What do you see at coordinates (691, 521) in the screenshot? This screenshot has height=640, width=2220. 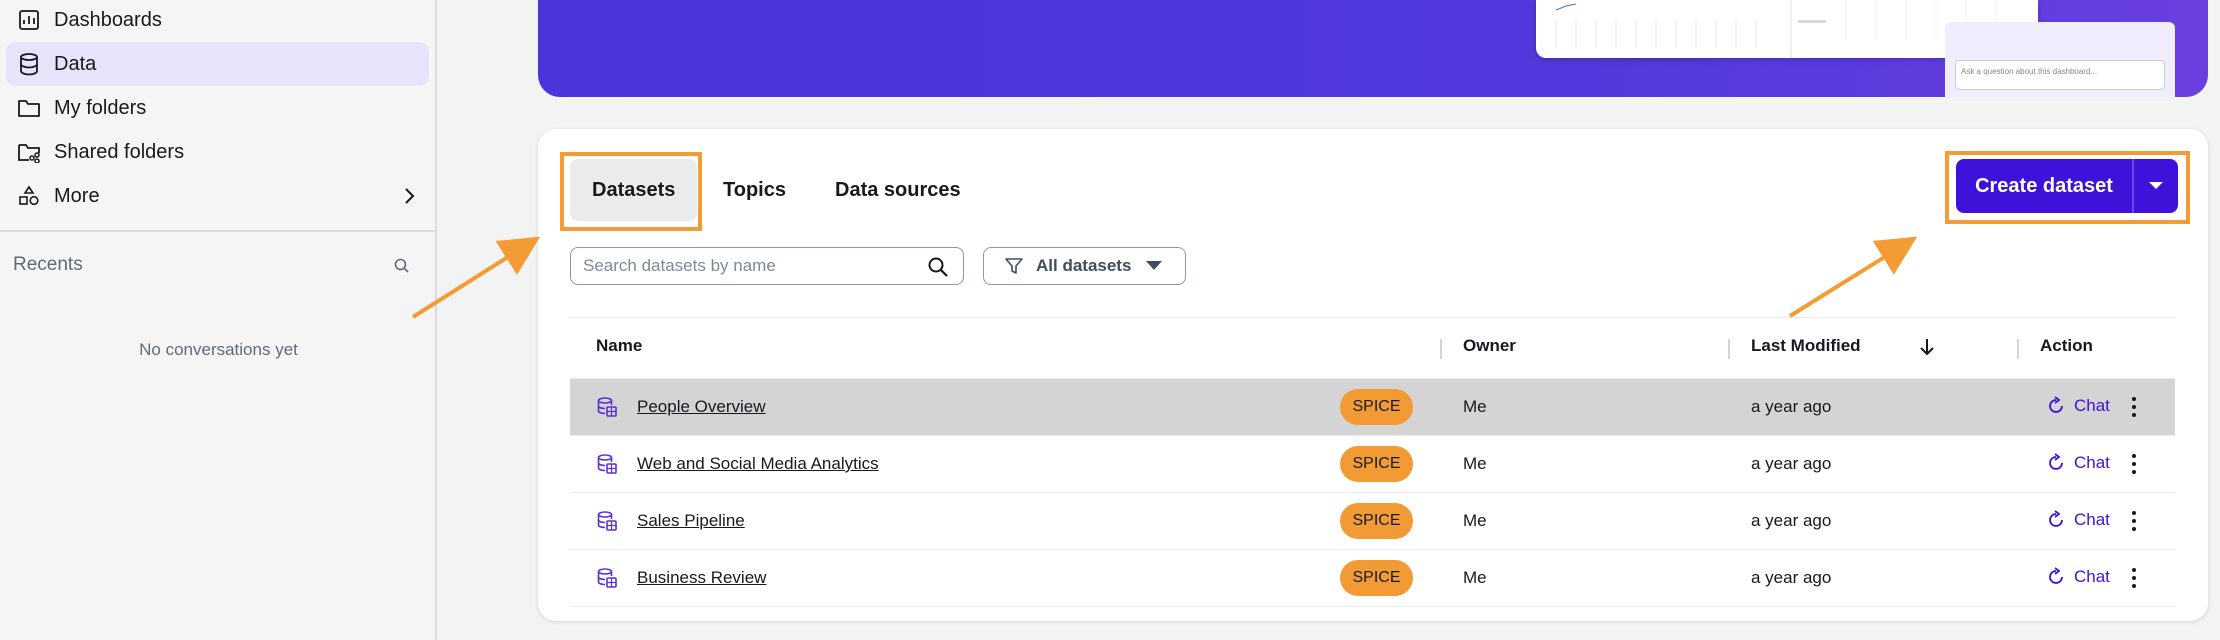 I see `dataset-name-link: Sales Pipeline` at bounding box center [691, 521].